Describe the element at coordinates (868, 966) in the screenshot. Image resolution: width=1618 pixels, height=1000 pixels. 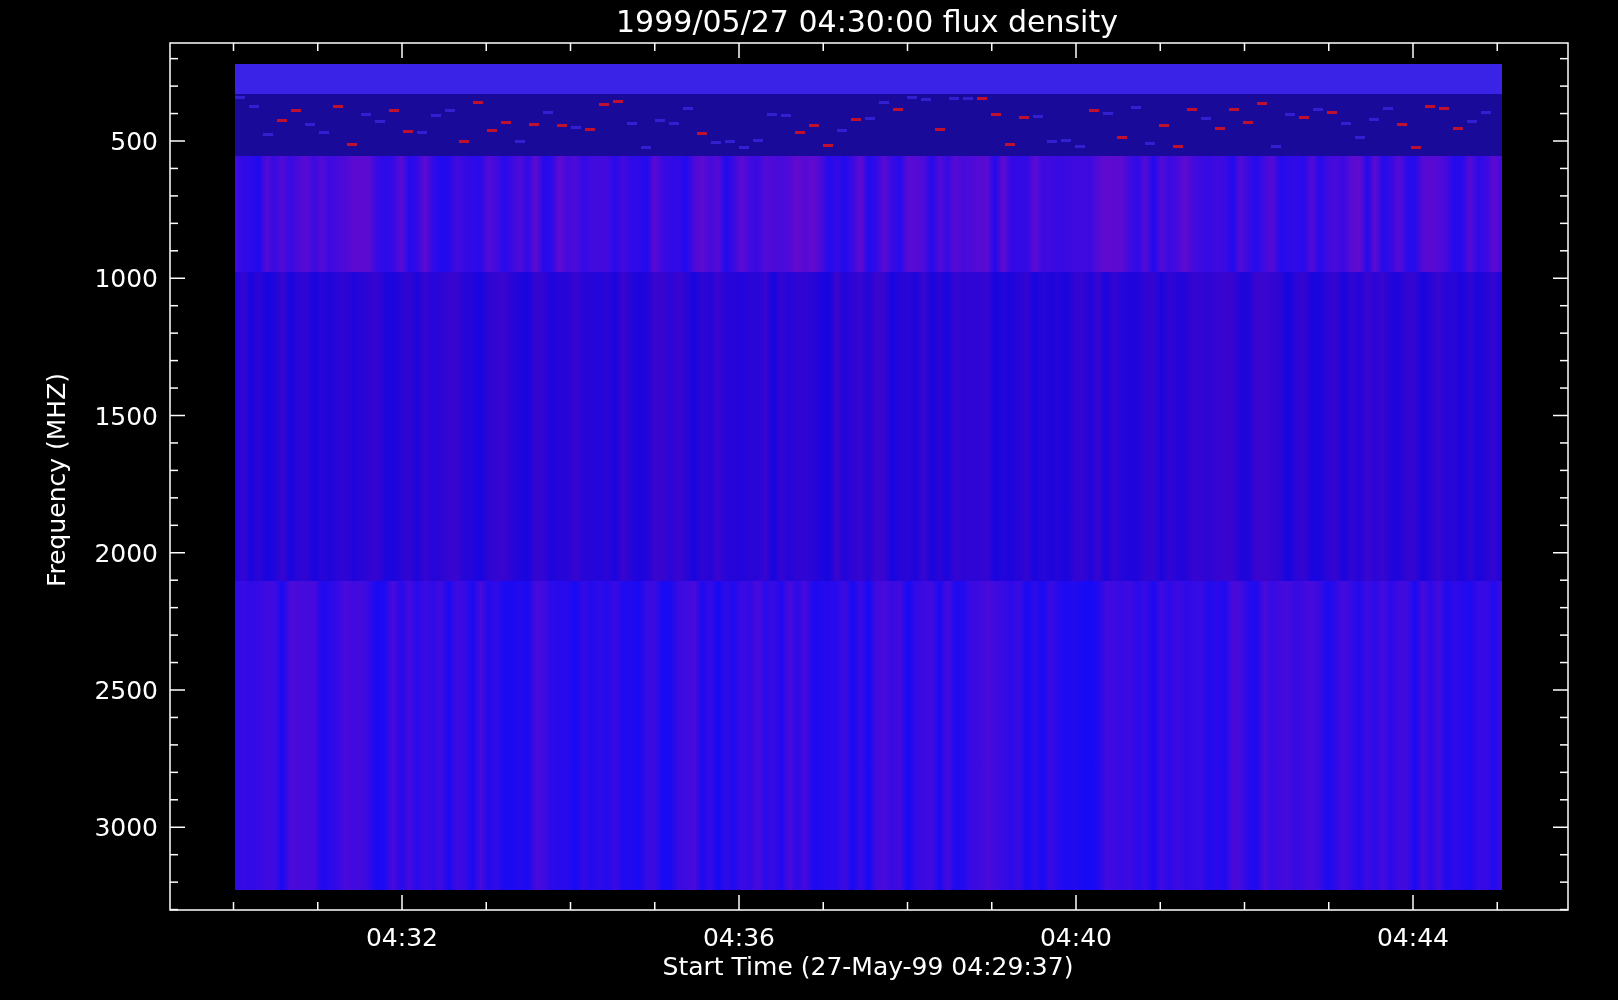
I see `x-axis-label: Start Time (27-May-99 04:29:37)` at that location.